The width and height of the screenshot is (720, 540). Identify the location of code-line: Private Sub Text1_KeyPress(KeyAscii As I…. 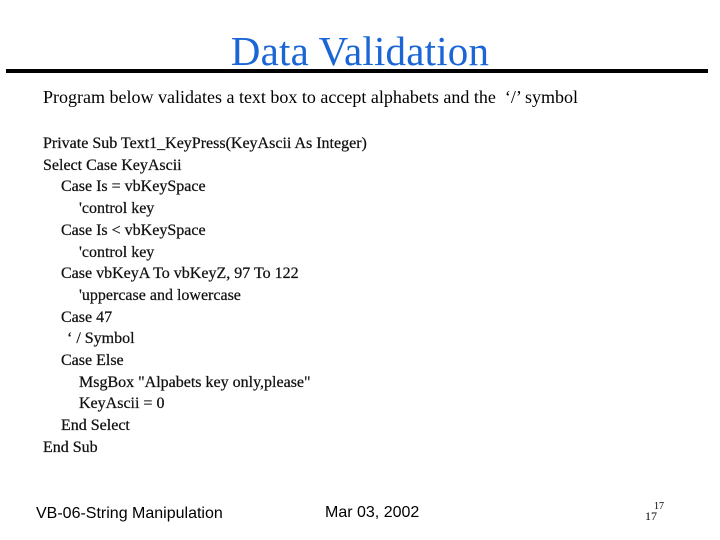
(205, 143).